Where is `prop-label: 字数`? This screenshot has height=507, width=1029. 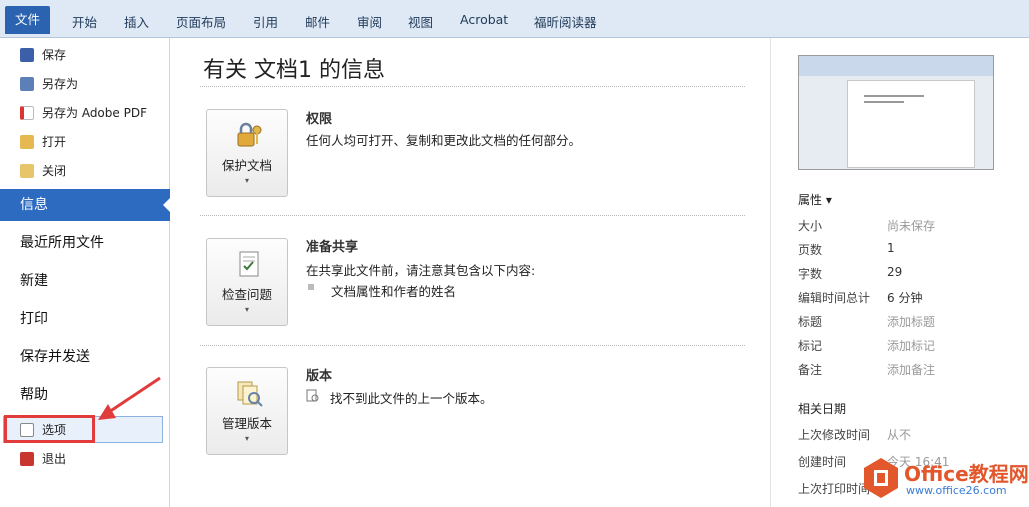
prop-label: 字数 is located at coordinates (810, 274).